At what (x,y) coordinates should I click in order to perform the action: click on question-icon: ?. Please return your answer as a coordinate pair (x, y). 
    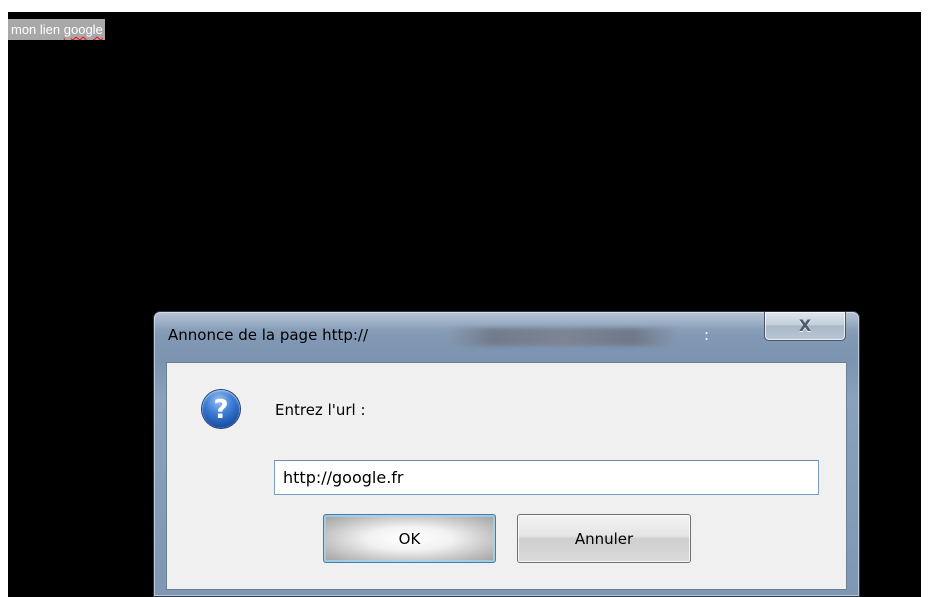
    Looking at the image, I should click on (221, 409).